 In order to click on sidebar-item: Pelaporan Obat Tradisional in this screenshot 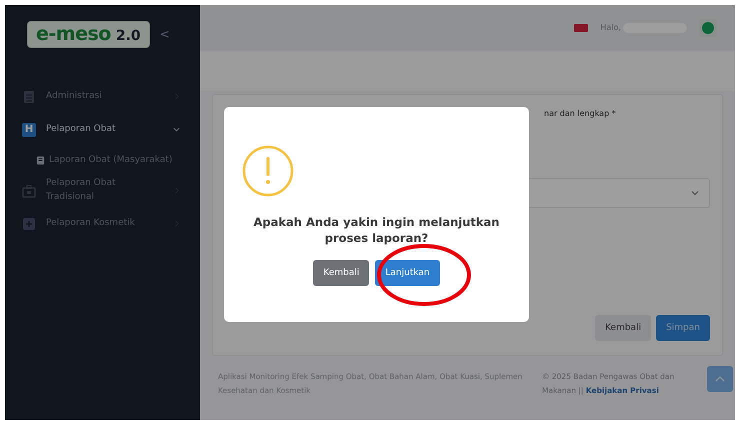, I will do `click(102, 190)`.